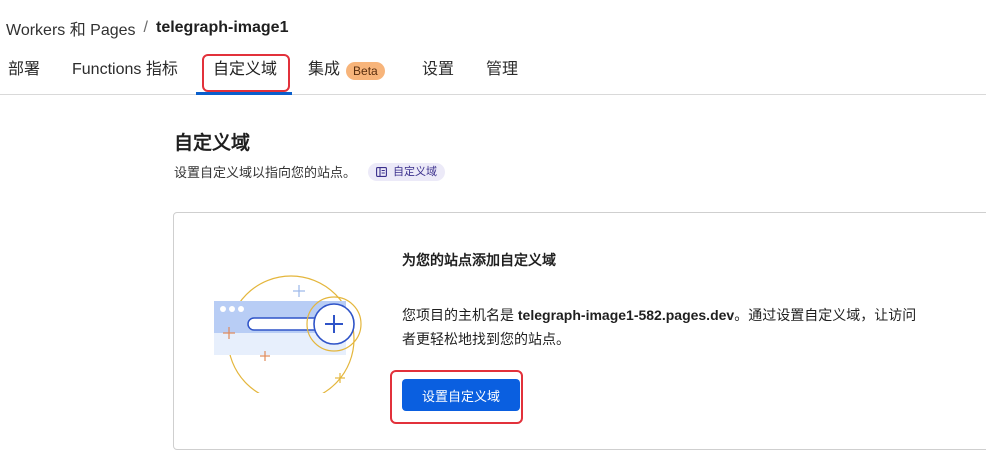 This screenshot has width=986, height=472. I want to click on hostname-prefix: 您项目的主机名是, so click(460, 315).